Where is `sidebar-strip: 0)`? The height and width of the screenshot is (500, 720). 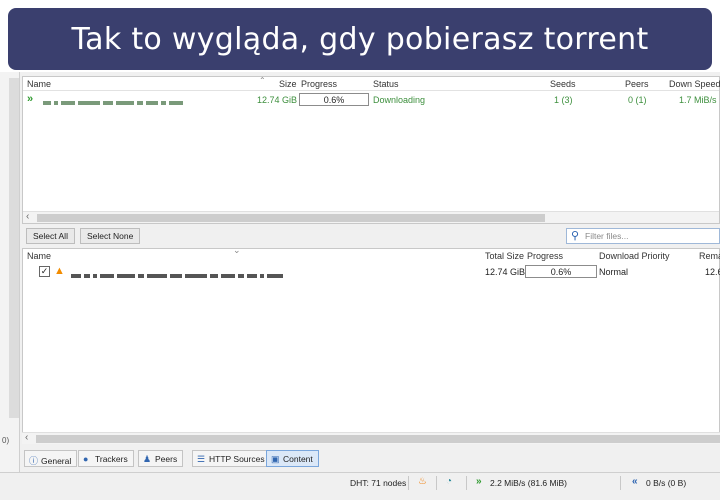 sidebar-strip: 0) is located at coordinates (10, 272).